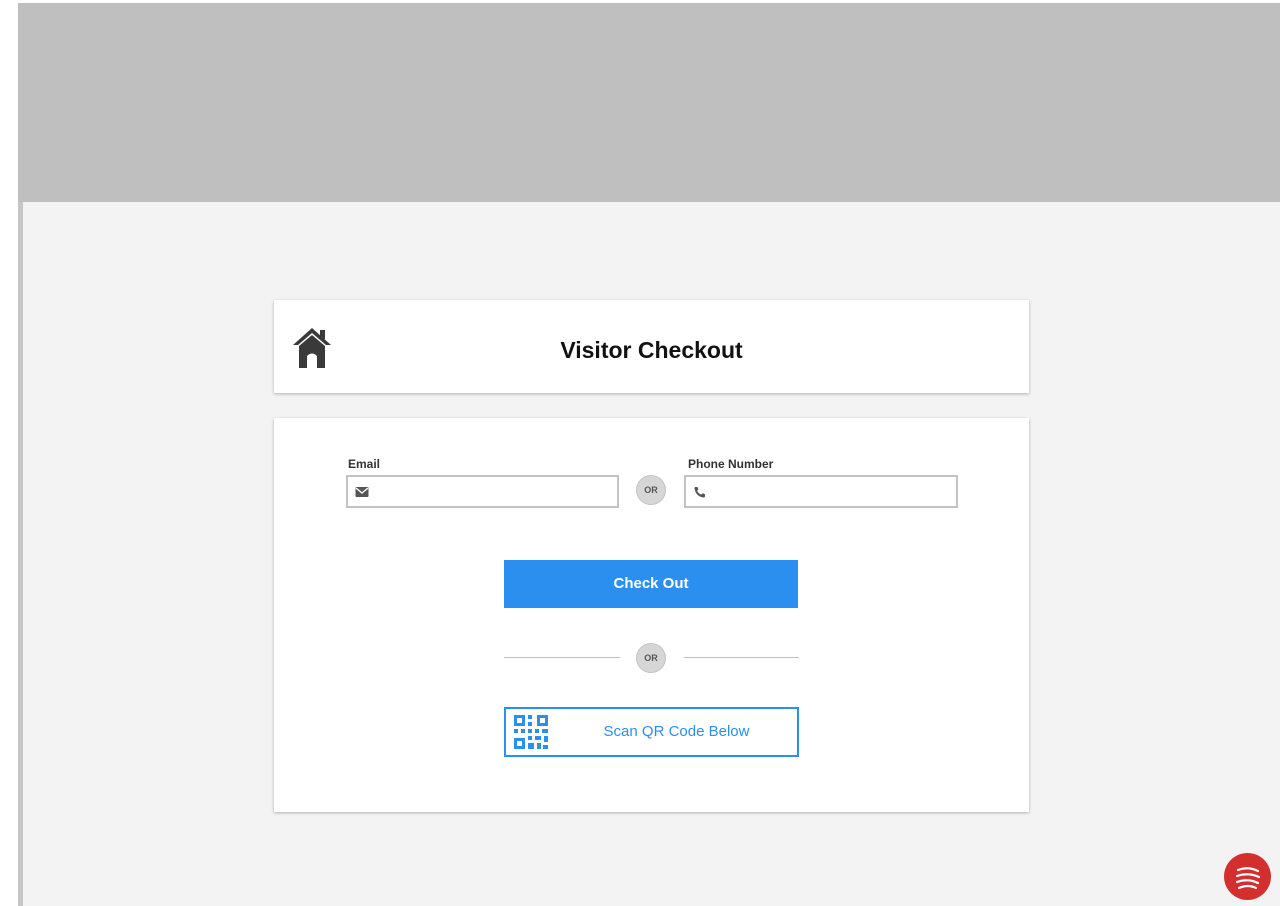 This screenshot has height=906, width=1280. I want to click on email-label: Email, so click(364, 464).